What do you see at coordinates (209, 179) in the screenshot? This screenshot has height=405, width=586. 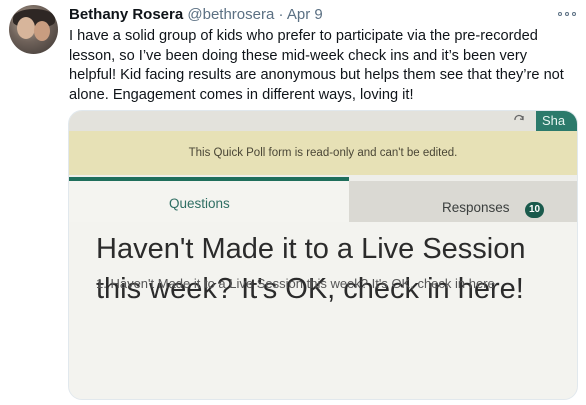 I see `tab-active-indicator` at bounding box center [209, 179].